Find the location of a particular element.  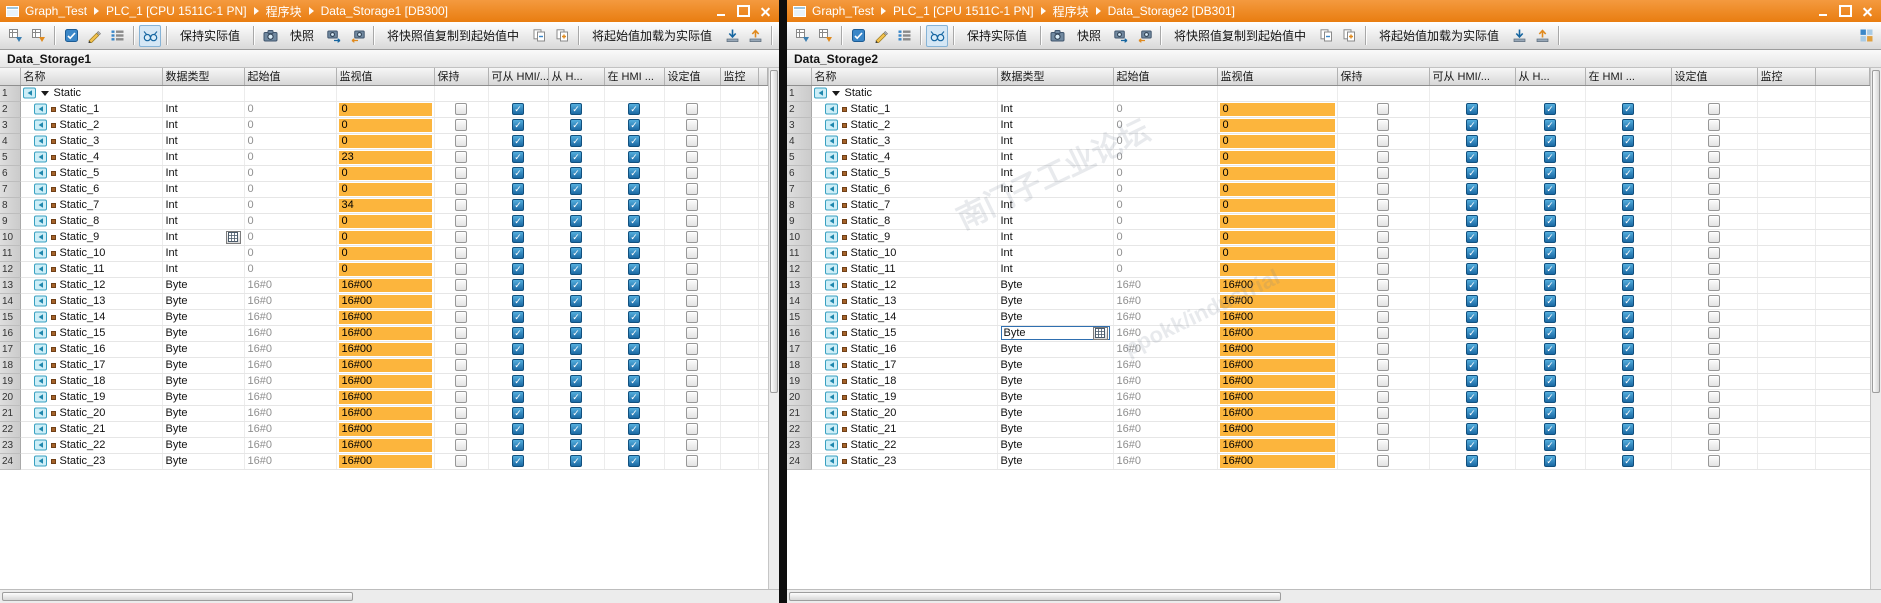

data-type-combobox: Byte is located at coordinates (1055, 333).